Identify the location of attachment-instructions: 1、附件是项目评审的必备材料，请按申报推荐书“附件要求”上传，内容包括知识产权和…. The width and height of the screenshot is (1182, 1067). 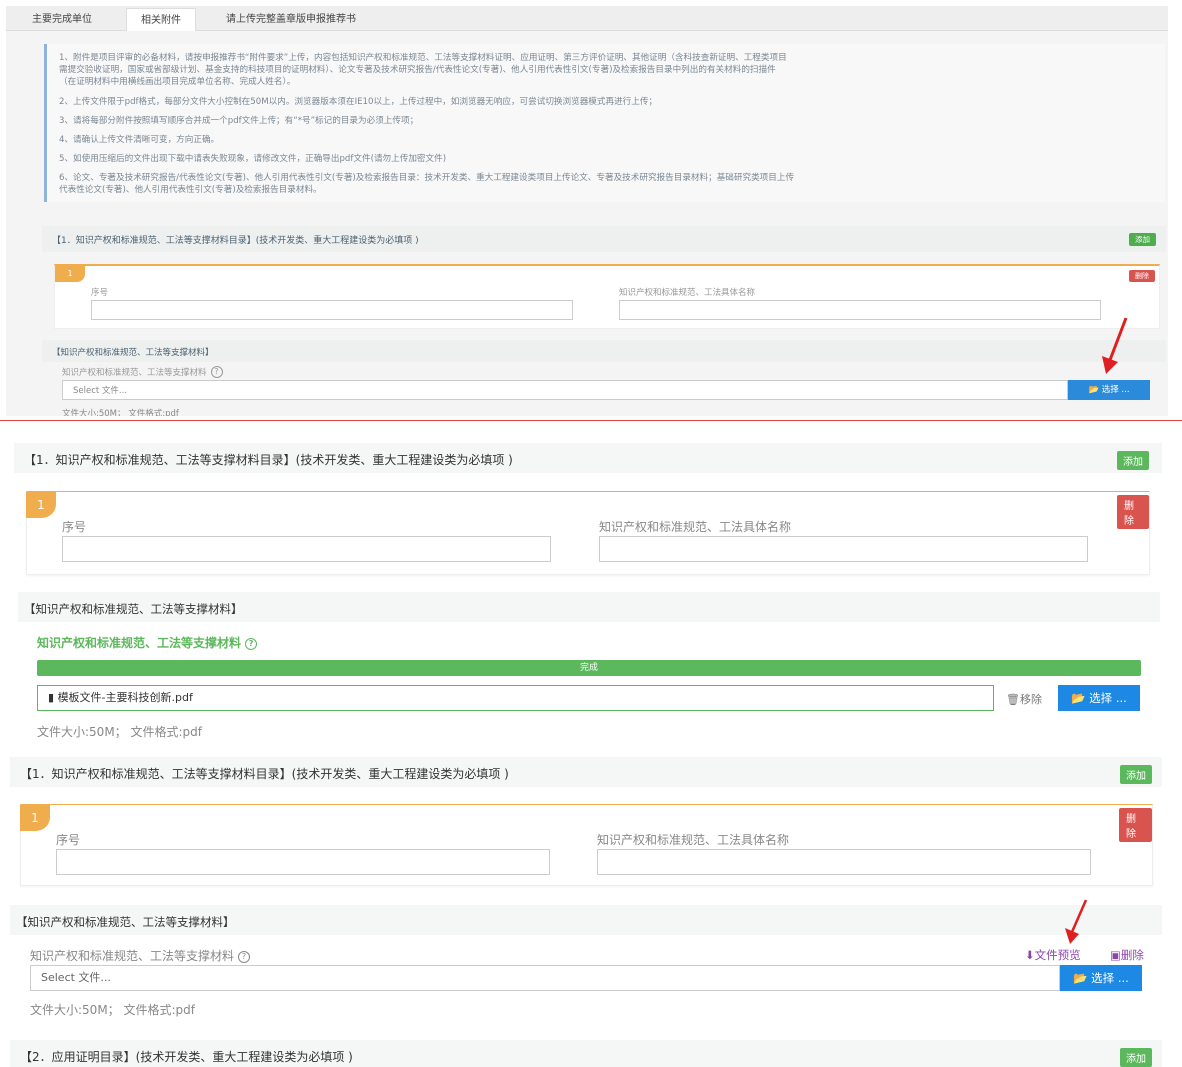
(604, 123).